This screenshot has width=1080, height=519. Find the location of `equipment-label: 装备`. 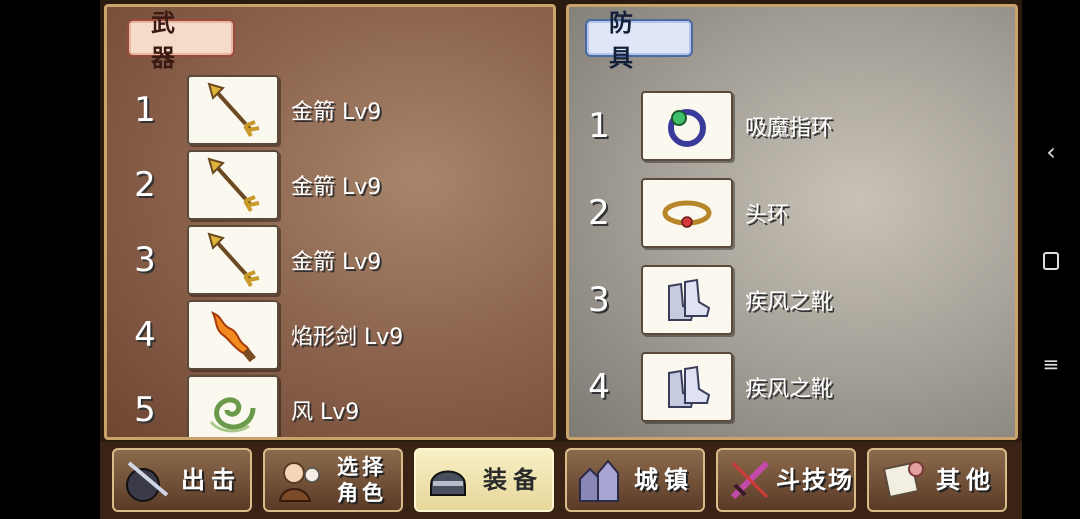

equipment-label: 装备 is located at coordinates (513, 480).